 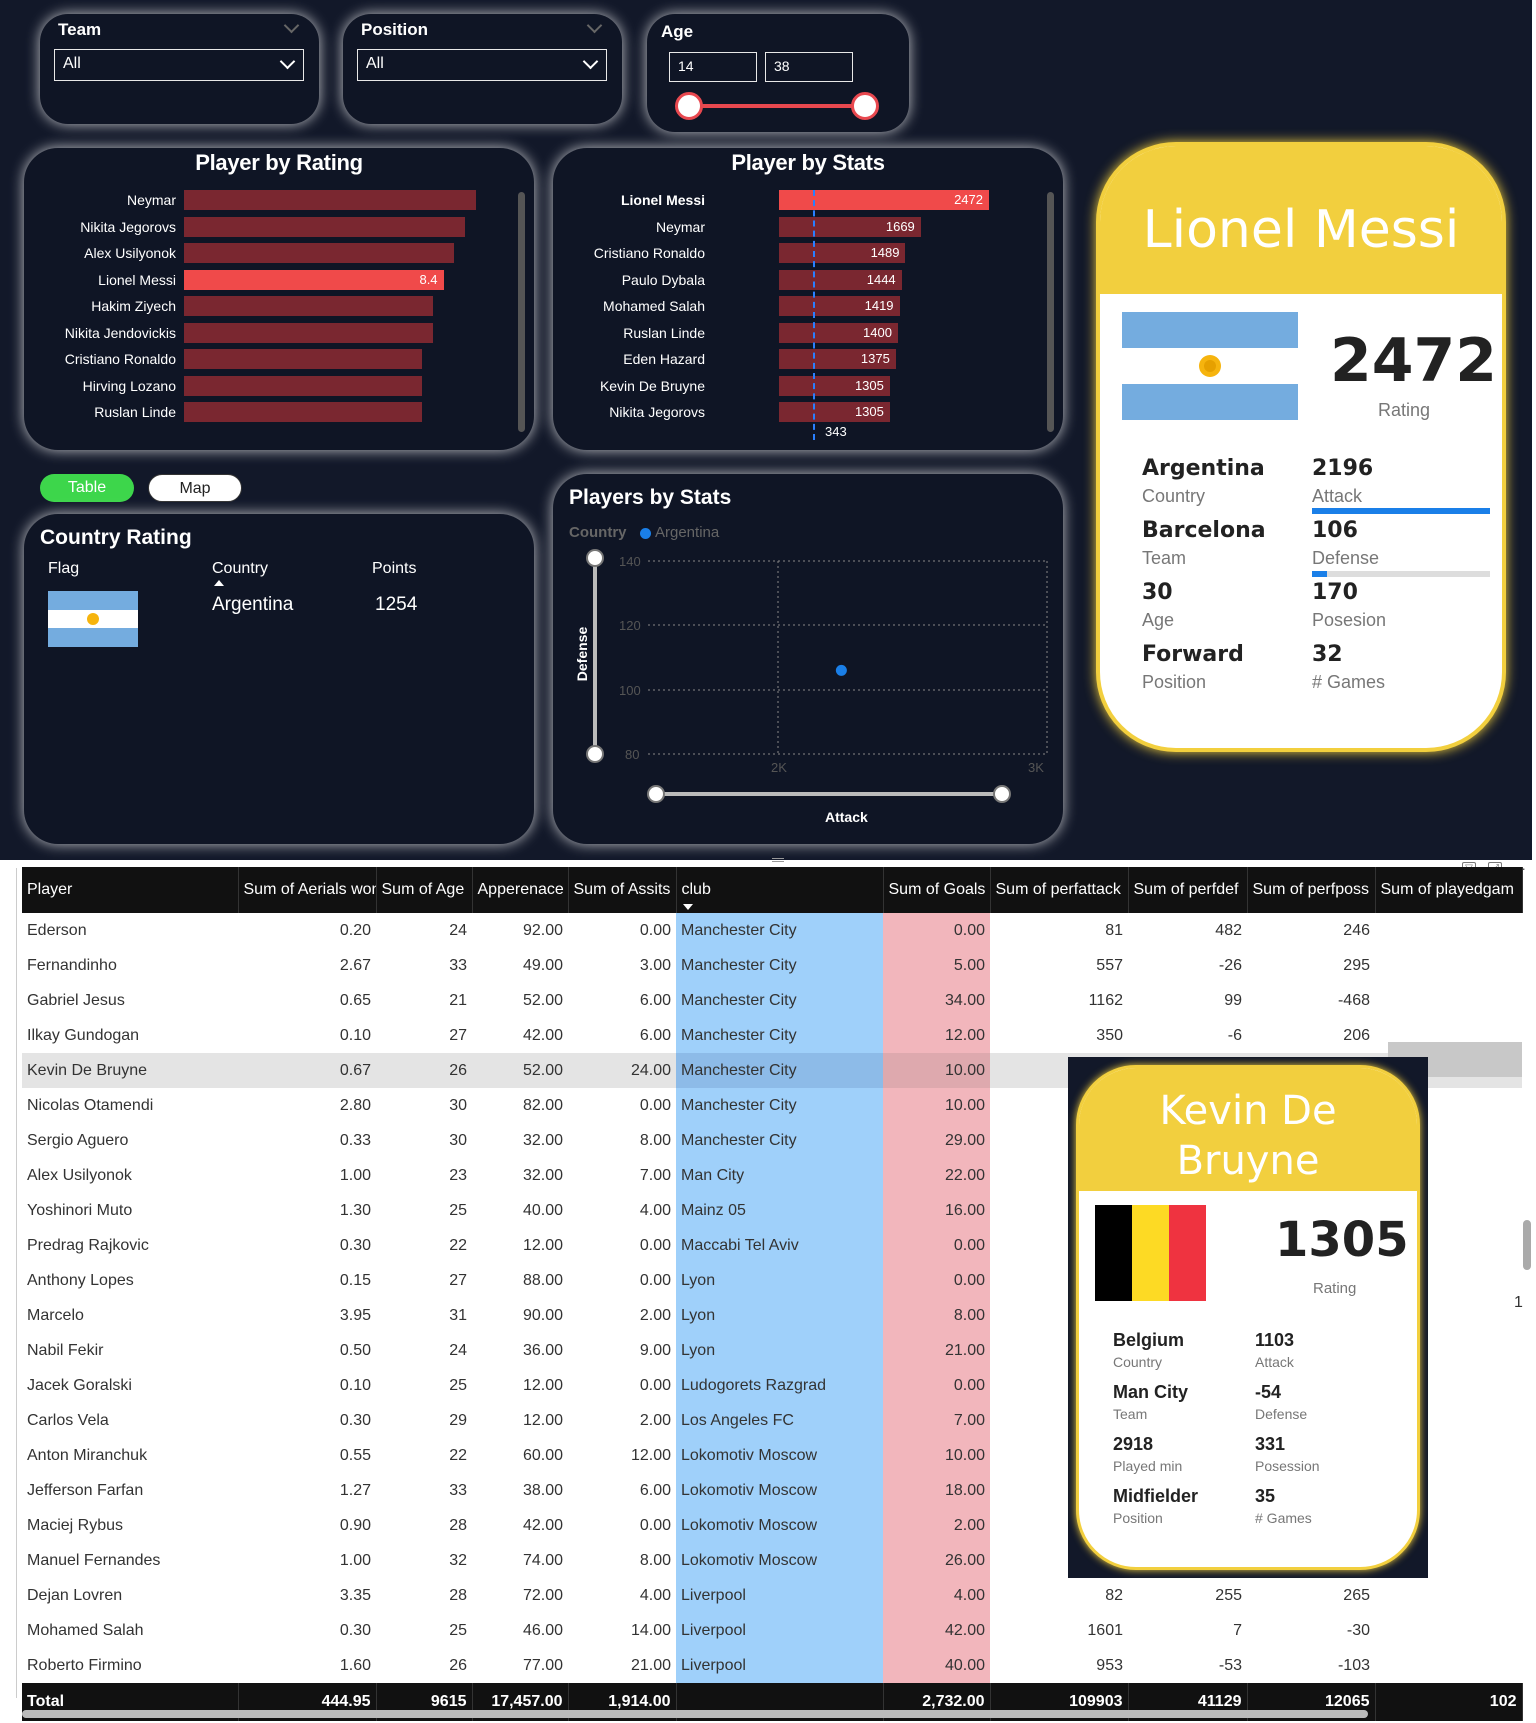 I want to click on table-cell, so click(x=1448, y=1630).